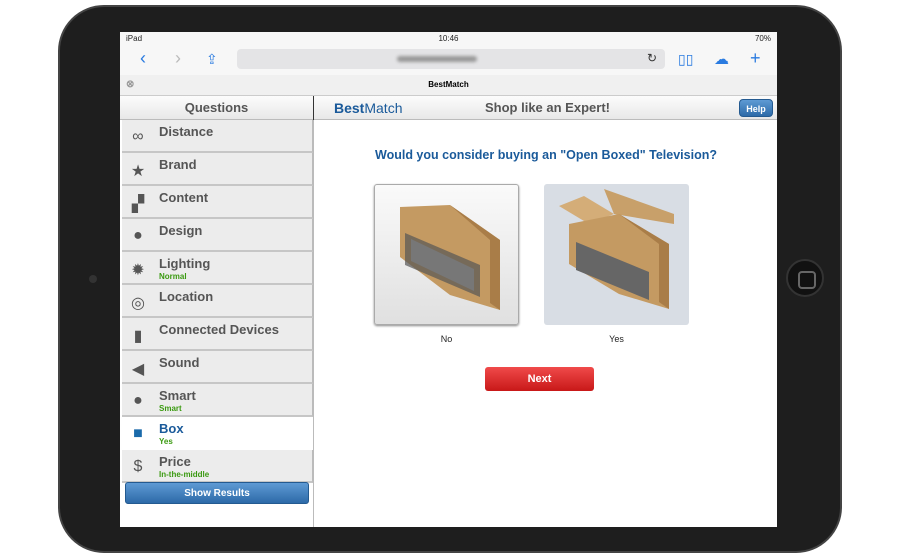 This screenshot has width=900, height=558. What do you see at coordinates (166, 441) in the screenshot?
I see `sidebar-item-value: Yes` at bounding box center [166, 441].